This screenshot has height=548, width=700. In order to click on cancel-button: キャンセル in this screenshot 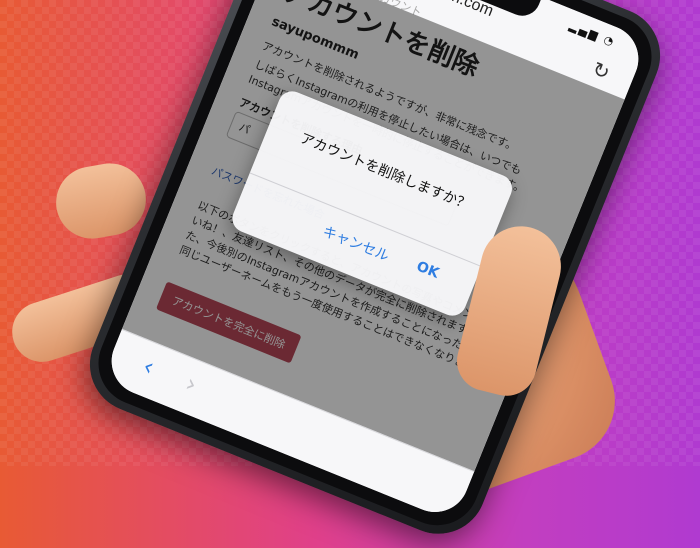, I will do `click(356, 243)`.